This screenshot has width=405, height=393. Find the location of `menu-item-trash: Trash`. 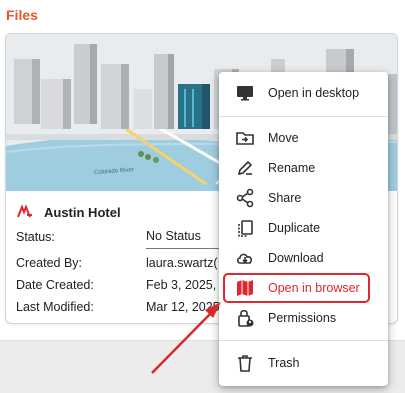

menu-item-trash: Trash is located at coordinates (303, 363).